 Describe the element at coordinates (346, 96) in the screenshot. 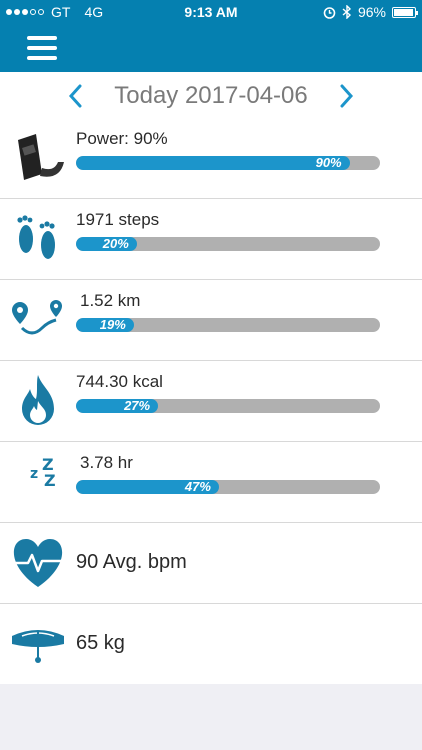

I see `chevron-right-icon` at that location.